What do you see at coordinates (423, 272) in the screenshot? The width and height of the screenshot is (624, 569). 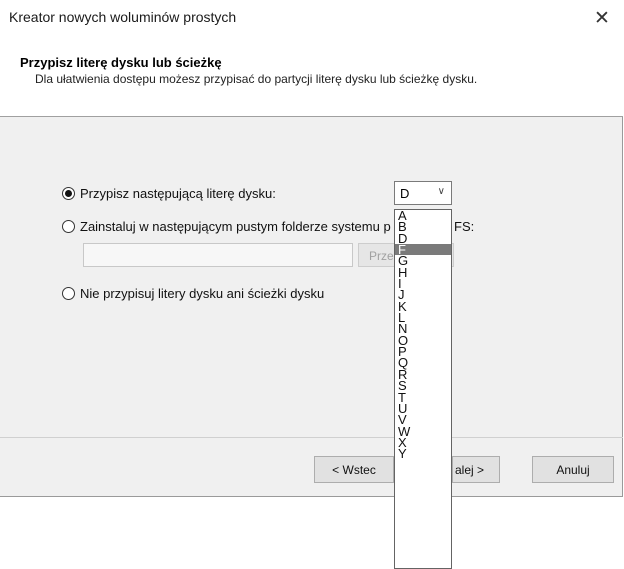 I see `dropdown-item-h: H` at bounding box center [423, 272].